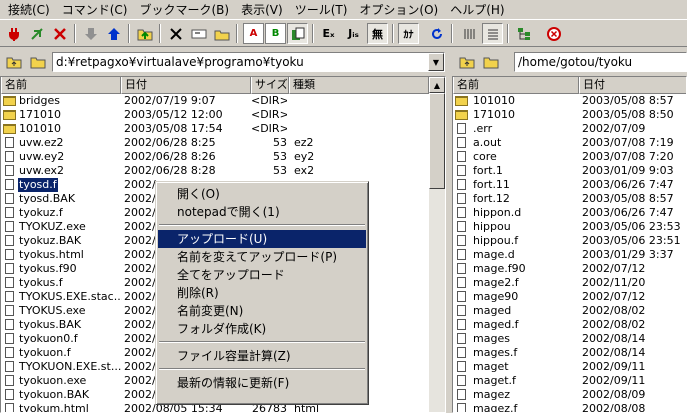 This screenshot has height=413, width=687. I want to click on file-name: tyokus.html, so click(51, 254).